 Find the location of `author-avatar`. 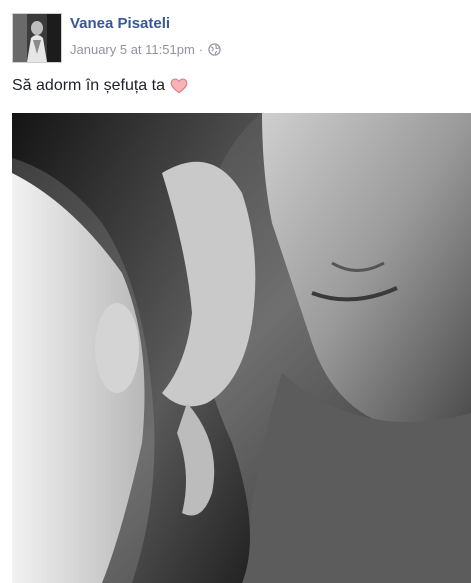

author-avatar is located at coordinates (37, 38).